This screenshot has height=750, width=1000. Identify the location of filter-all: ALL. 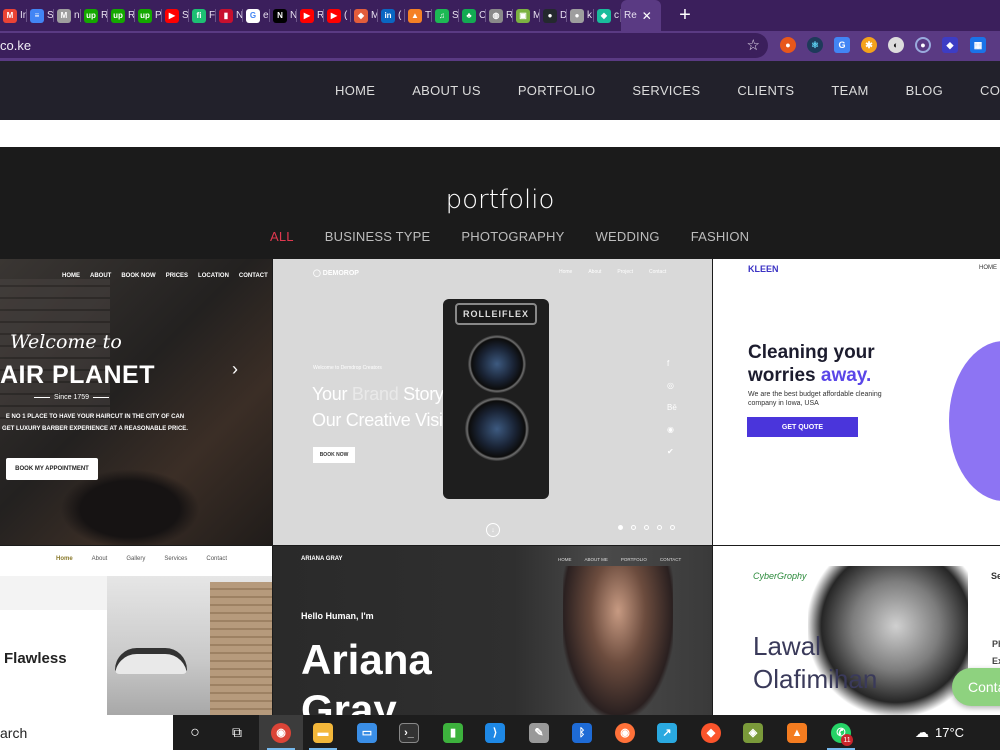
(282, 236).